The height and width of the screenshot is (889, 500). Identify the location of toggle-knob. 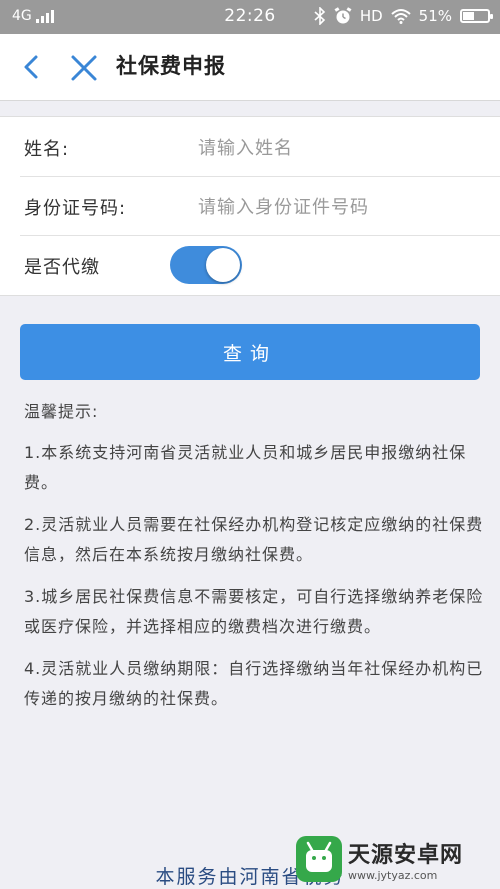
(223, 265).